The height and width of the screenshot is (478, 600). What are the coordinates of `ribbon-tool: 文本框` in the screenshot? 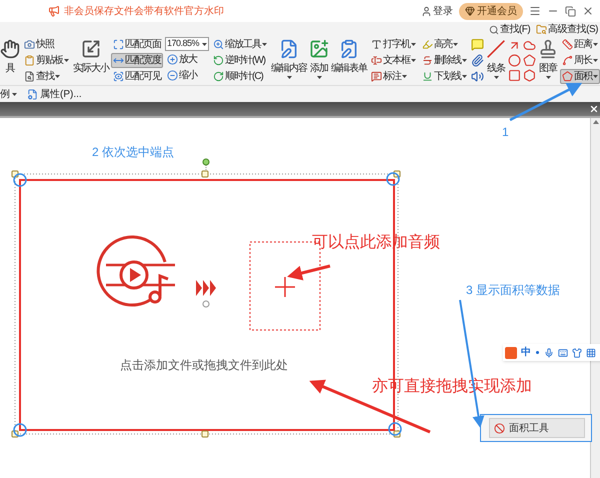 It's located at (393, 60).